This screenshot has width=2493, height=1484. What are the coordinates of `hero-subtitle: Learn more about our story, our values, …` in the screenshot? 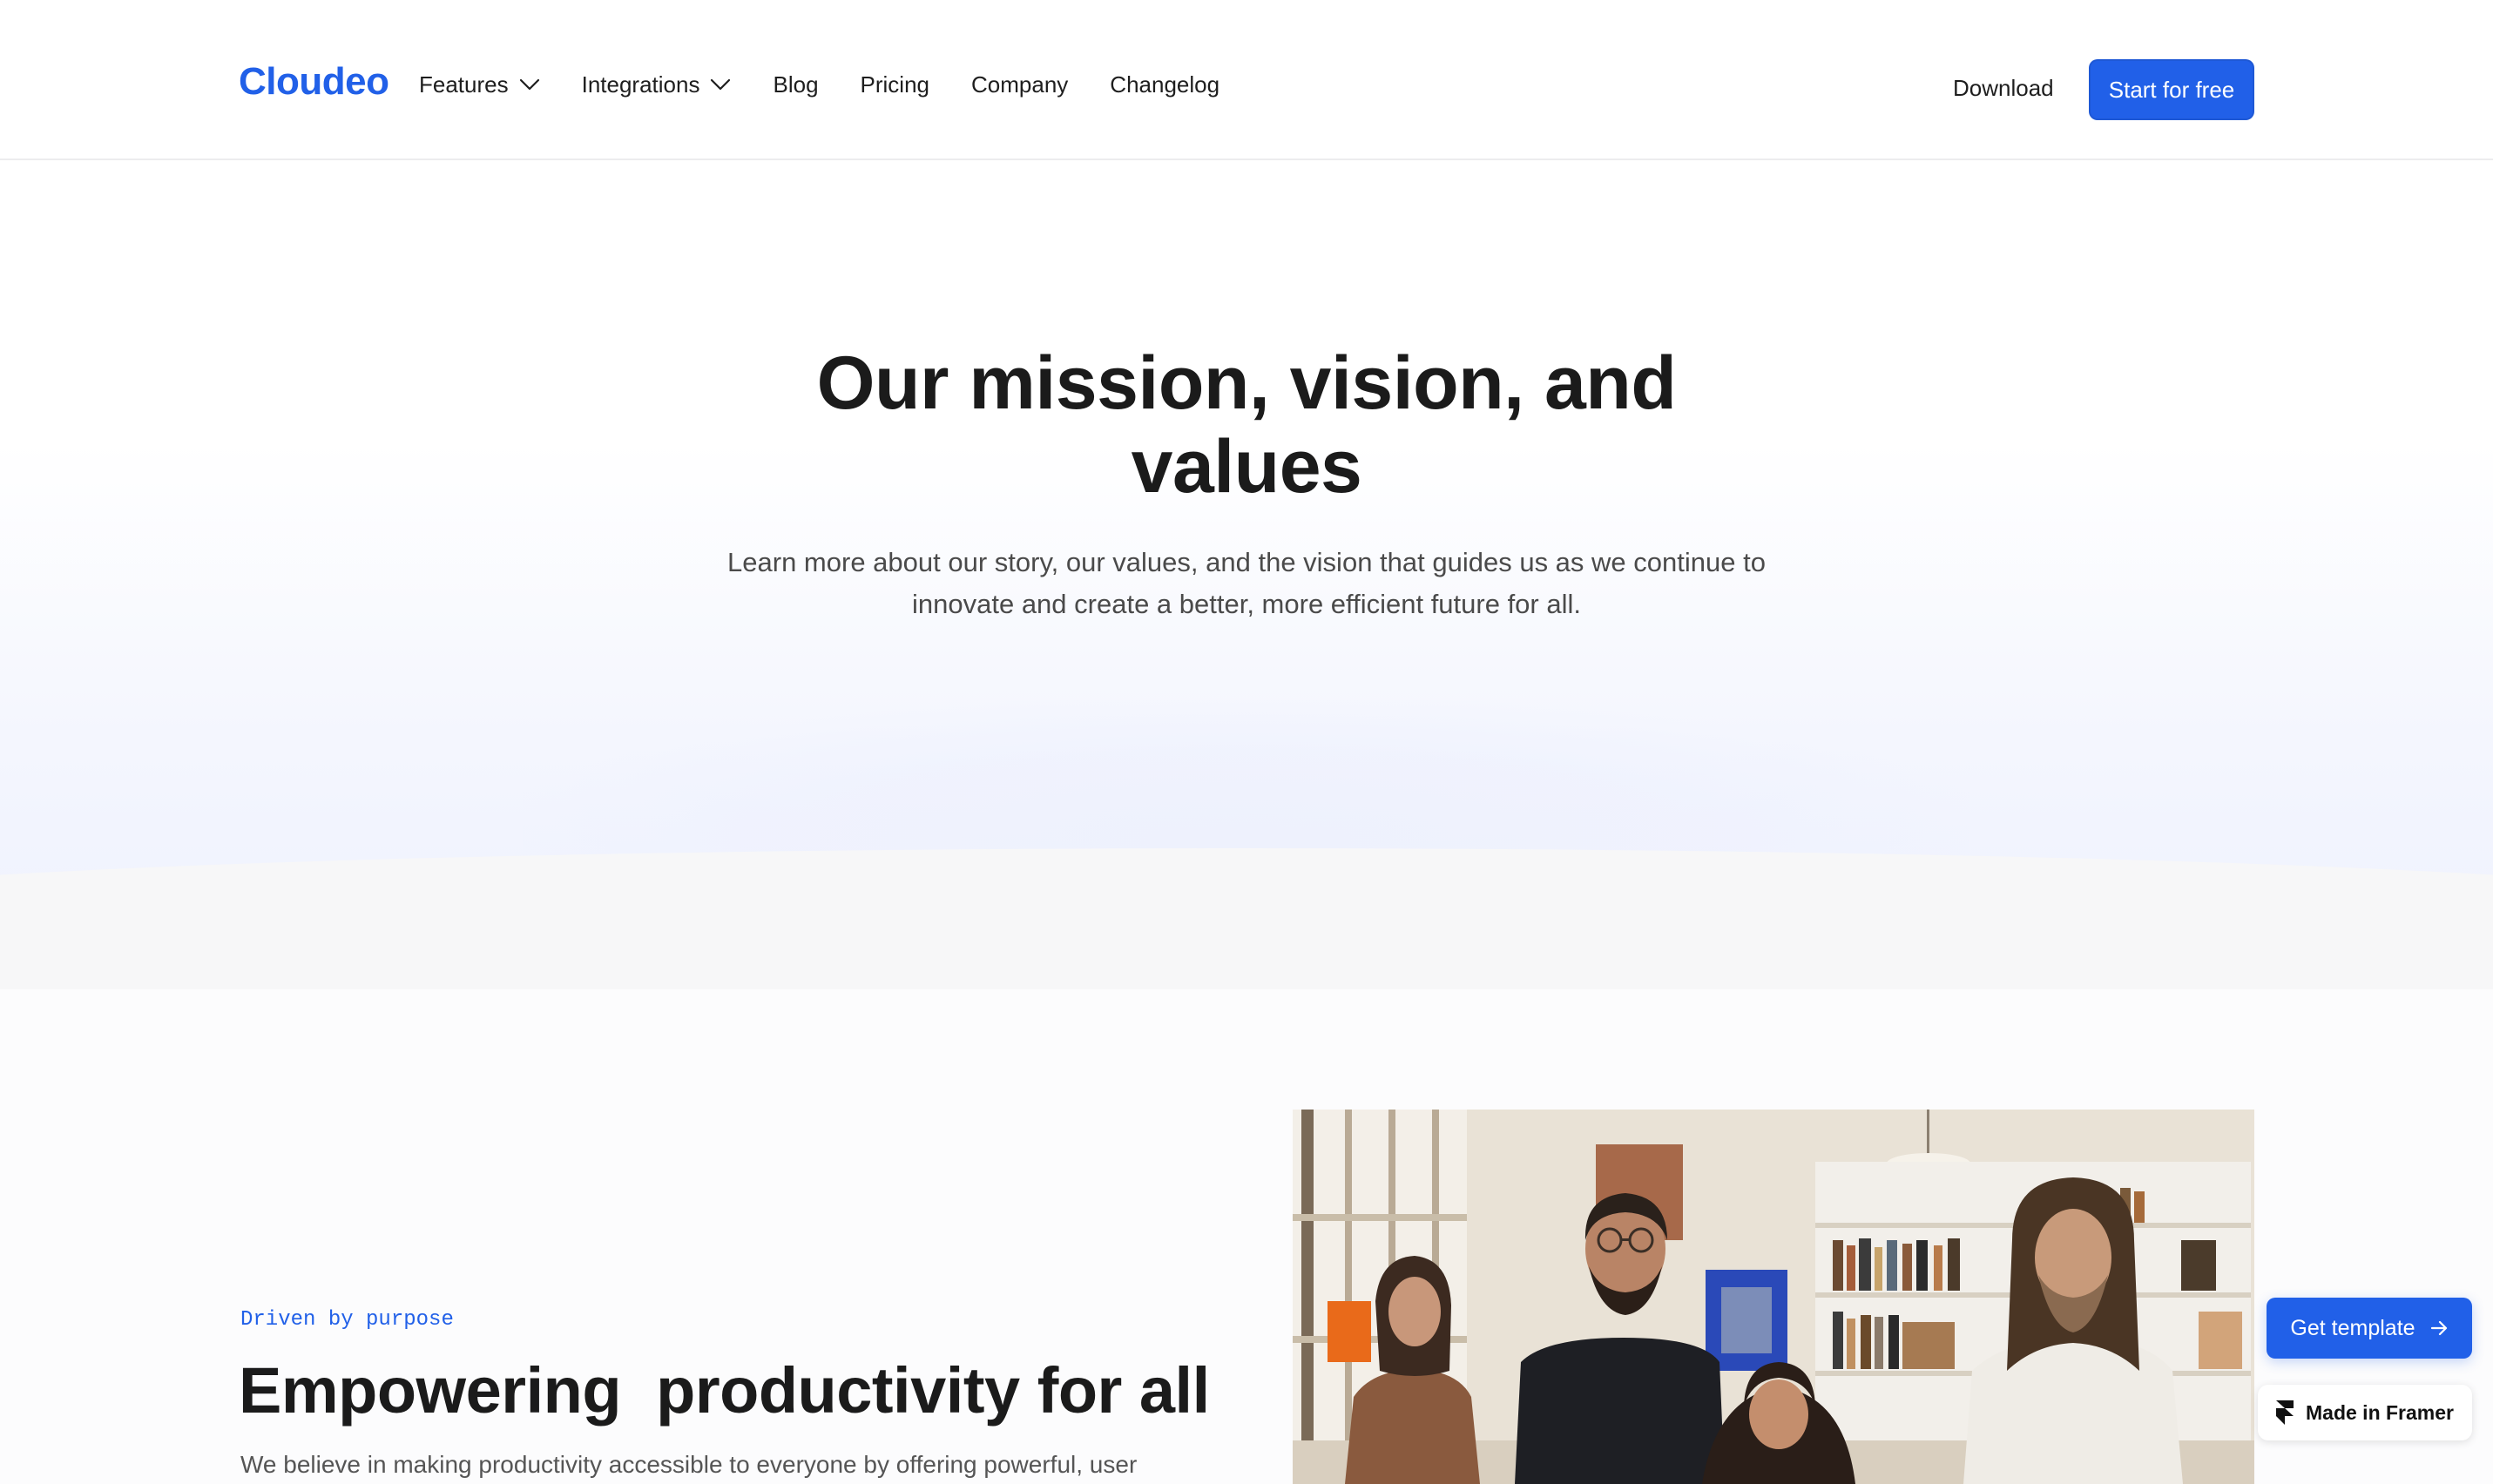 It's located at (1247, 583).